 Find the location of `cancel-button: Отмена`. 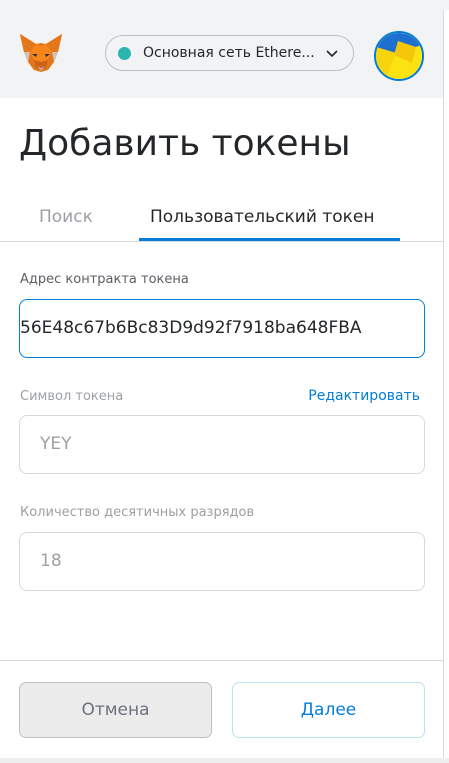

cancel-button: Отмена is located at coordinates (115, 710).